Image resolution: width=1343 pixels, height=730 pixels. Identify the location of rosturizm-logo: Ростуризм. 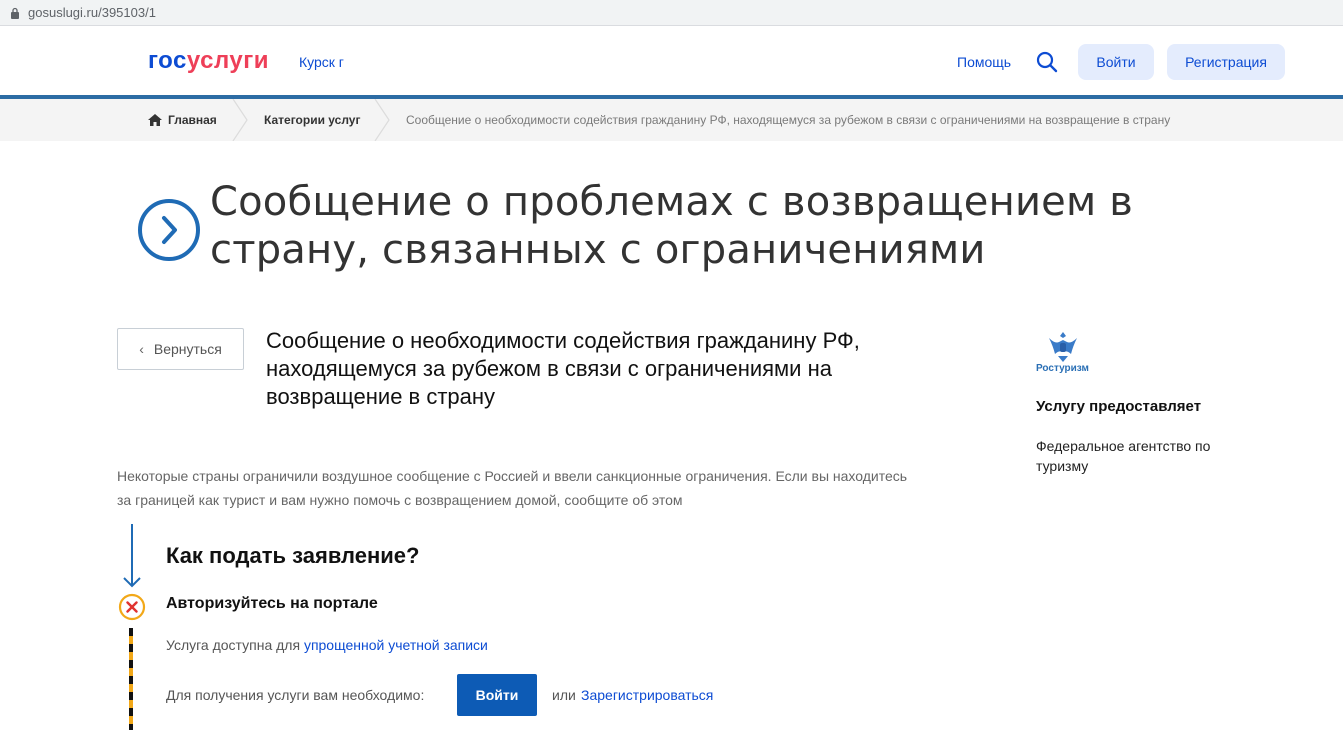
(1062, 368).